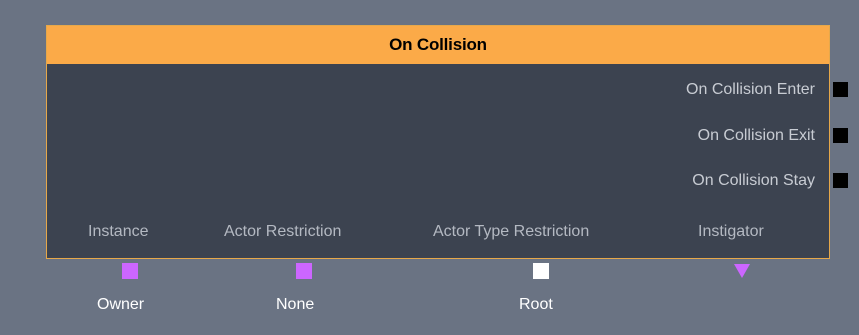 The width and height of the screenshot is (859, 335). What do you see at coordinates (541, 271) in the screenshot?
I see `input-pin-actor-type-restriction` at bounding box center [541, 271].